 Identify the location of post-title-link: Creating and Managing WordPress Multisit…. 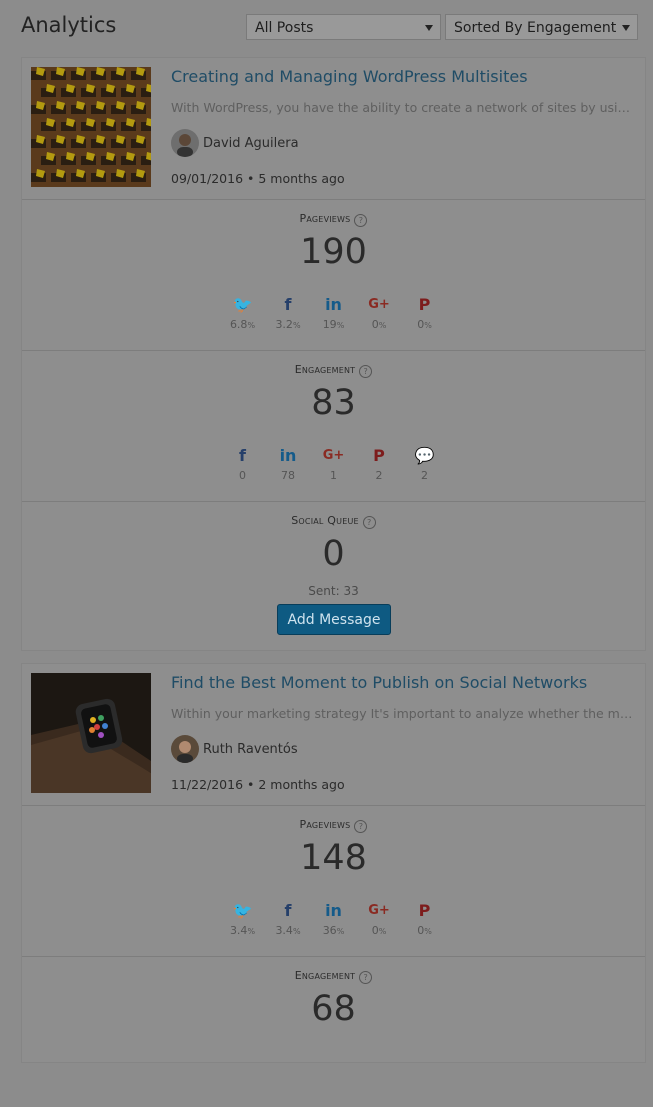
(349, 76).